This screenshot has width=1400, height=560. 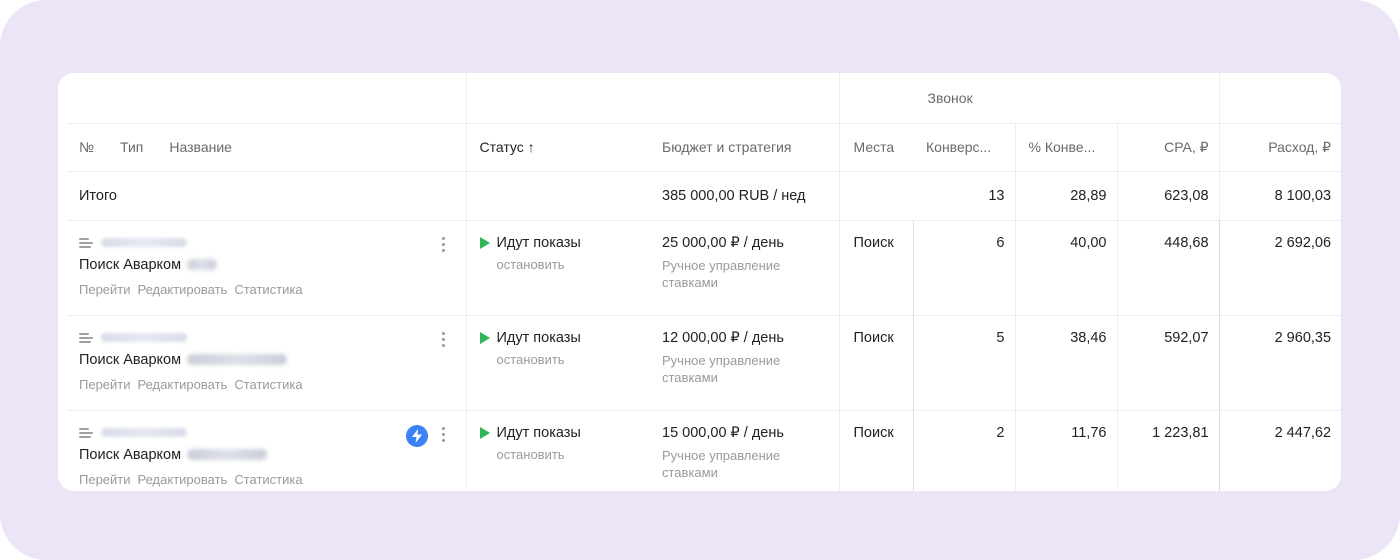 What do you see at coordinates (1186, 195) in the screenshot?
I see `total-cpa: 623,08` at bounding box center [1186, 195].